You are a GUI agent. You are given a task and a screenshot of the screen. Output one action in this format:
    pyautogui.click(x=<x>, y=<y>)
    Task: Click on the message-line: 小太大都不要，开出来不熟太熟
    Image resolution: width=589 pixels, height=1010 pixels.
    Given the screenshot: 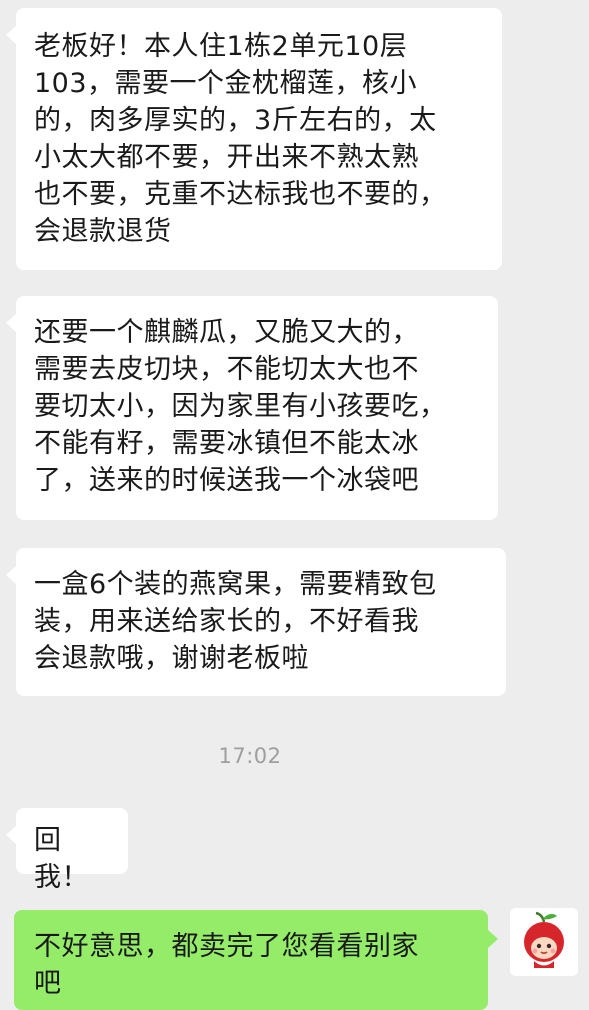 What is the action you would take?
    pyautogui.click(x=226, y=157)
    